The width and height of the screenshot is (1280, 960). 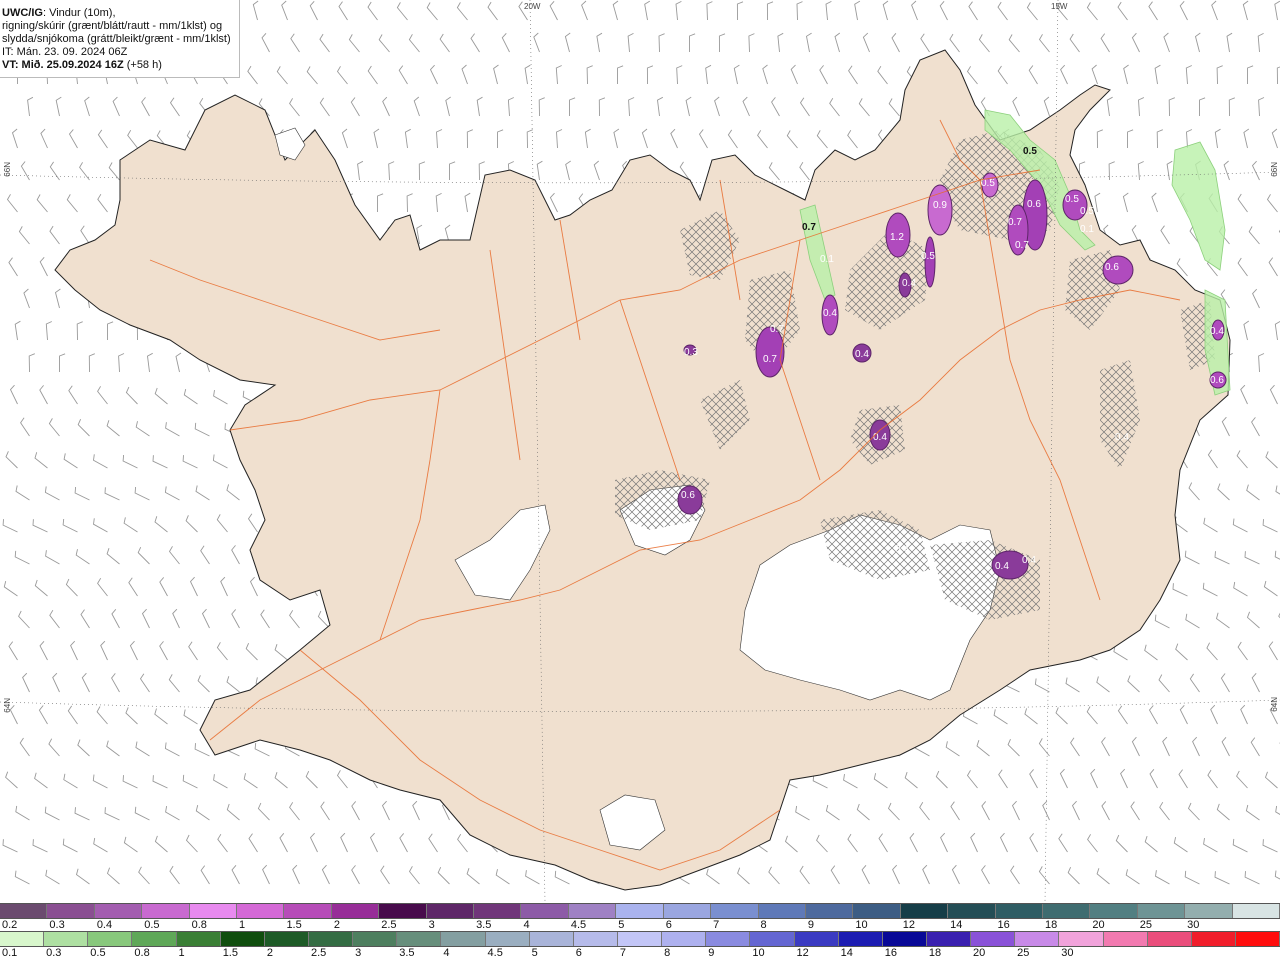 What do you see at coordinates (1059, 6) in the screenshot?
I see `lon-label-15w: 15W` at bounding box center [1059, 6].